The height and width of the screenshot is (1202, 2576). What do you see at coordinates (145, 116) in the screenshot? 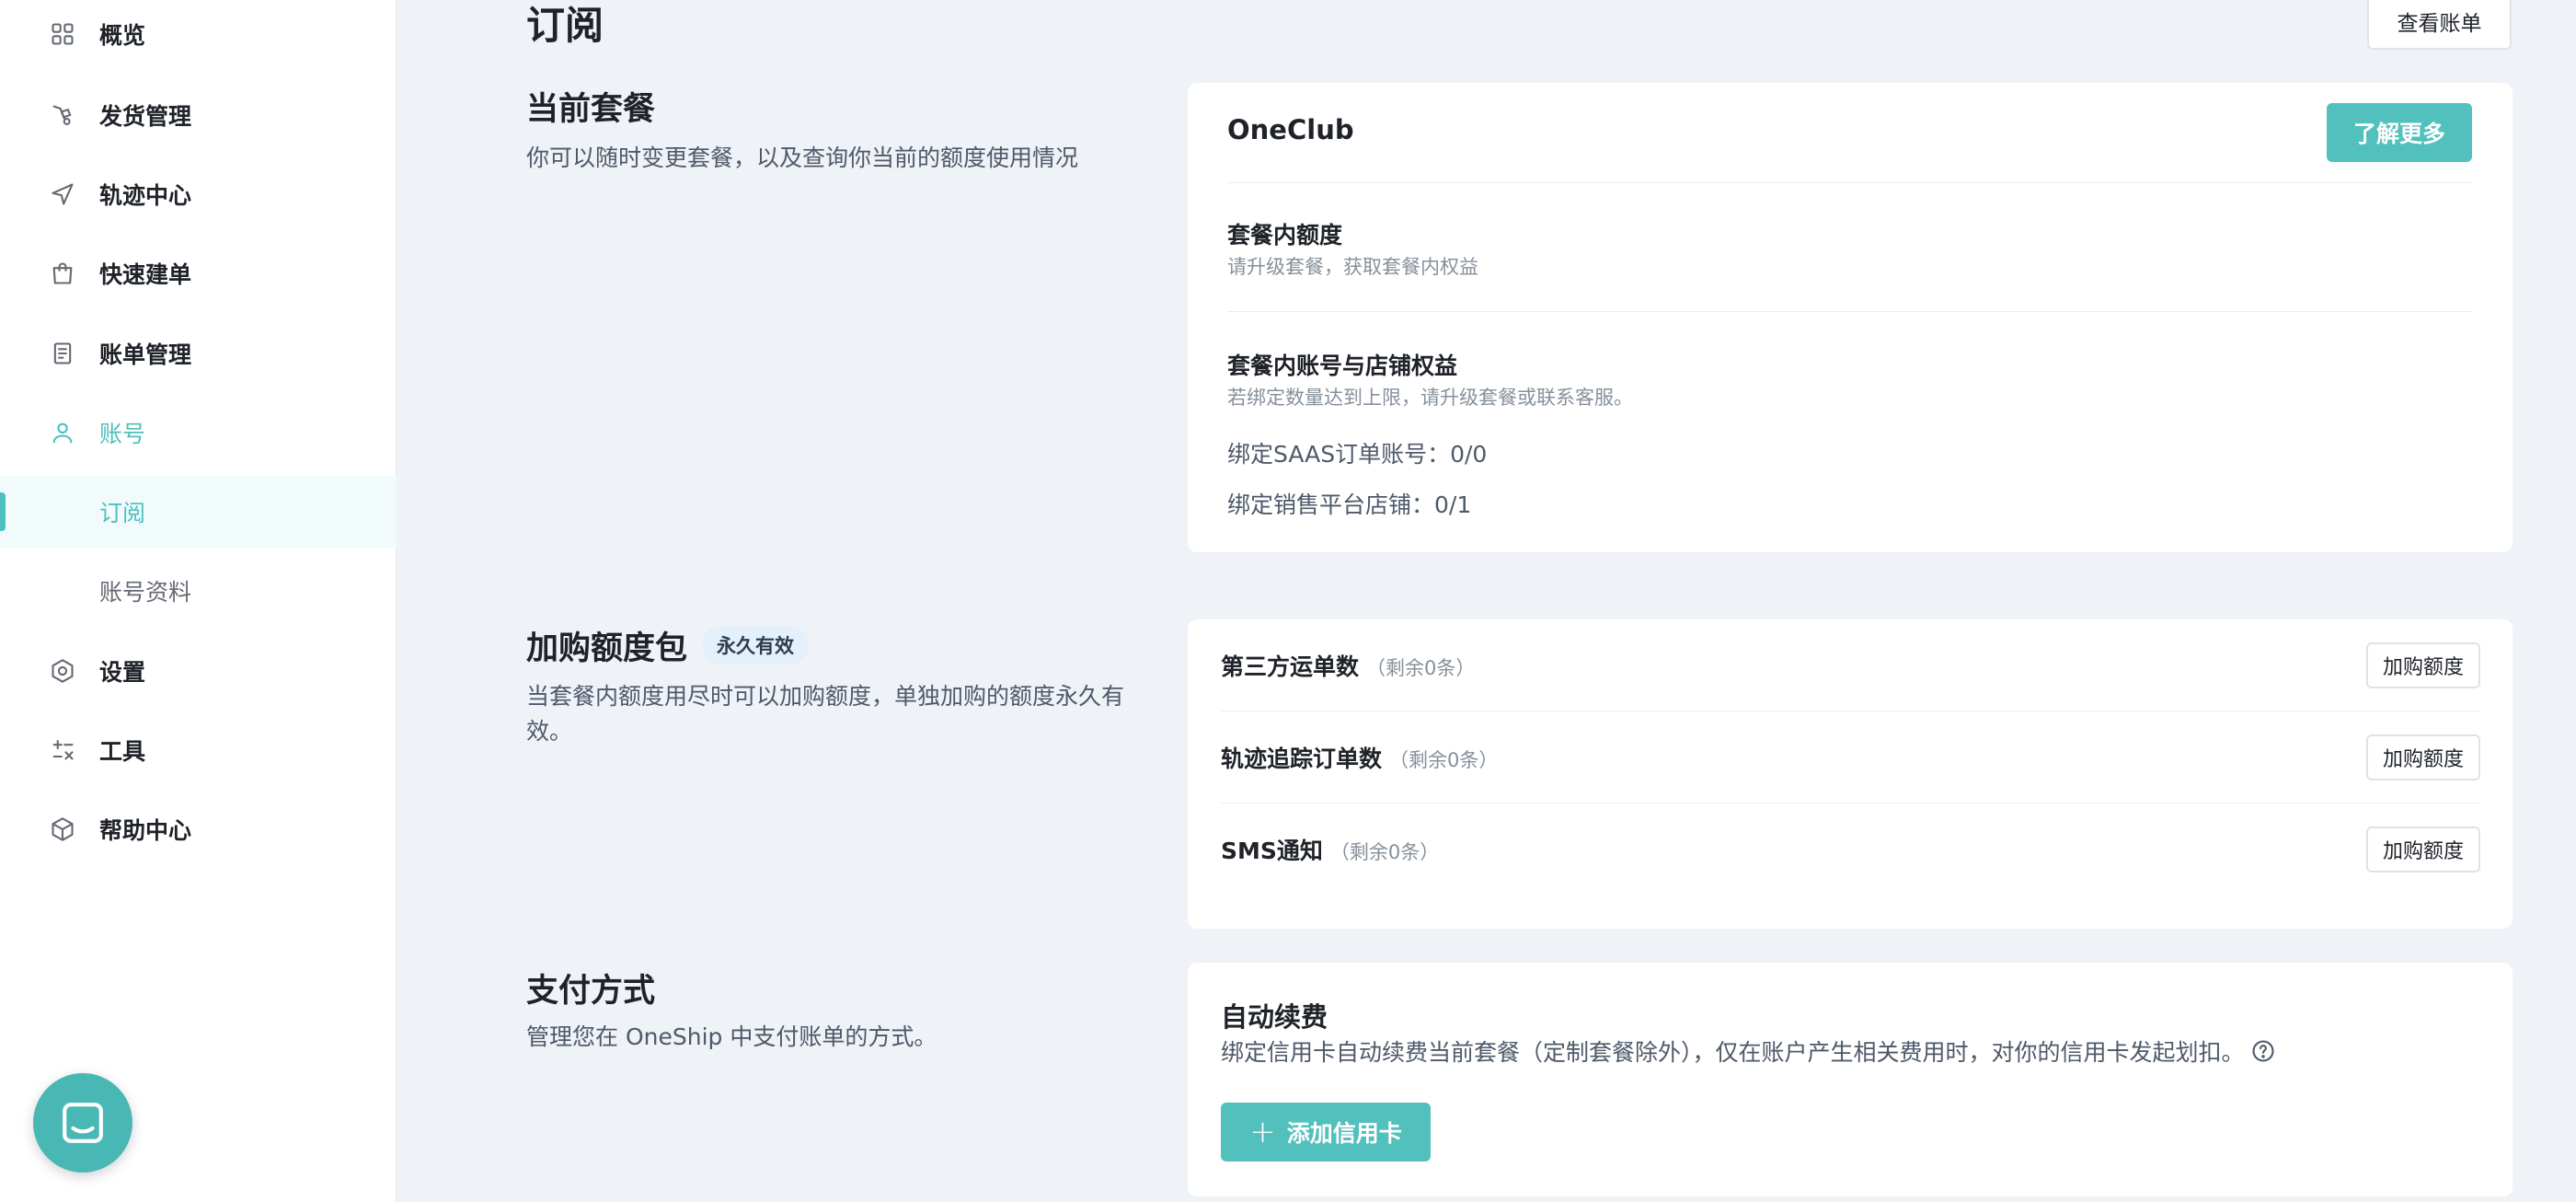
I see `sidebar-item-label: 发货管理` at bounding box center [145, 116].